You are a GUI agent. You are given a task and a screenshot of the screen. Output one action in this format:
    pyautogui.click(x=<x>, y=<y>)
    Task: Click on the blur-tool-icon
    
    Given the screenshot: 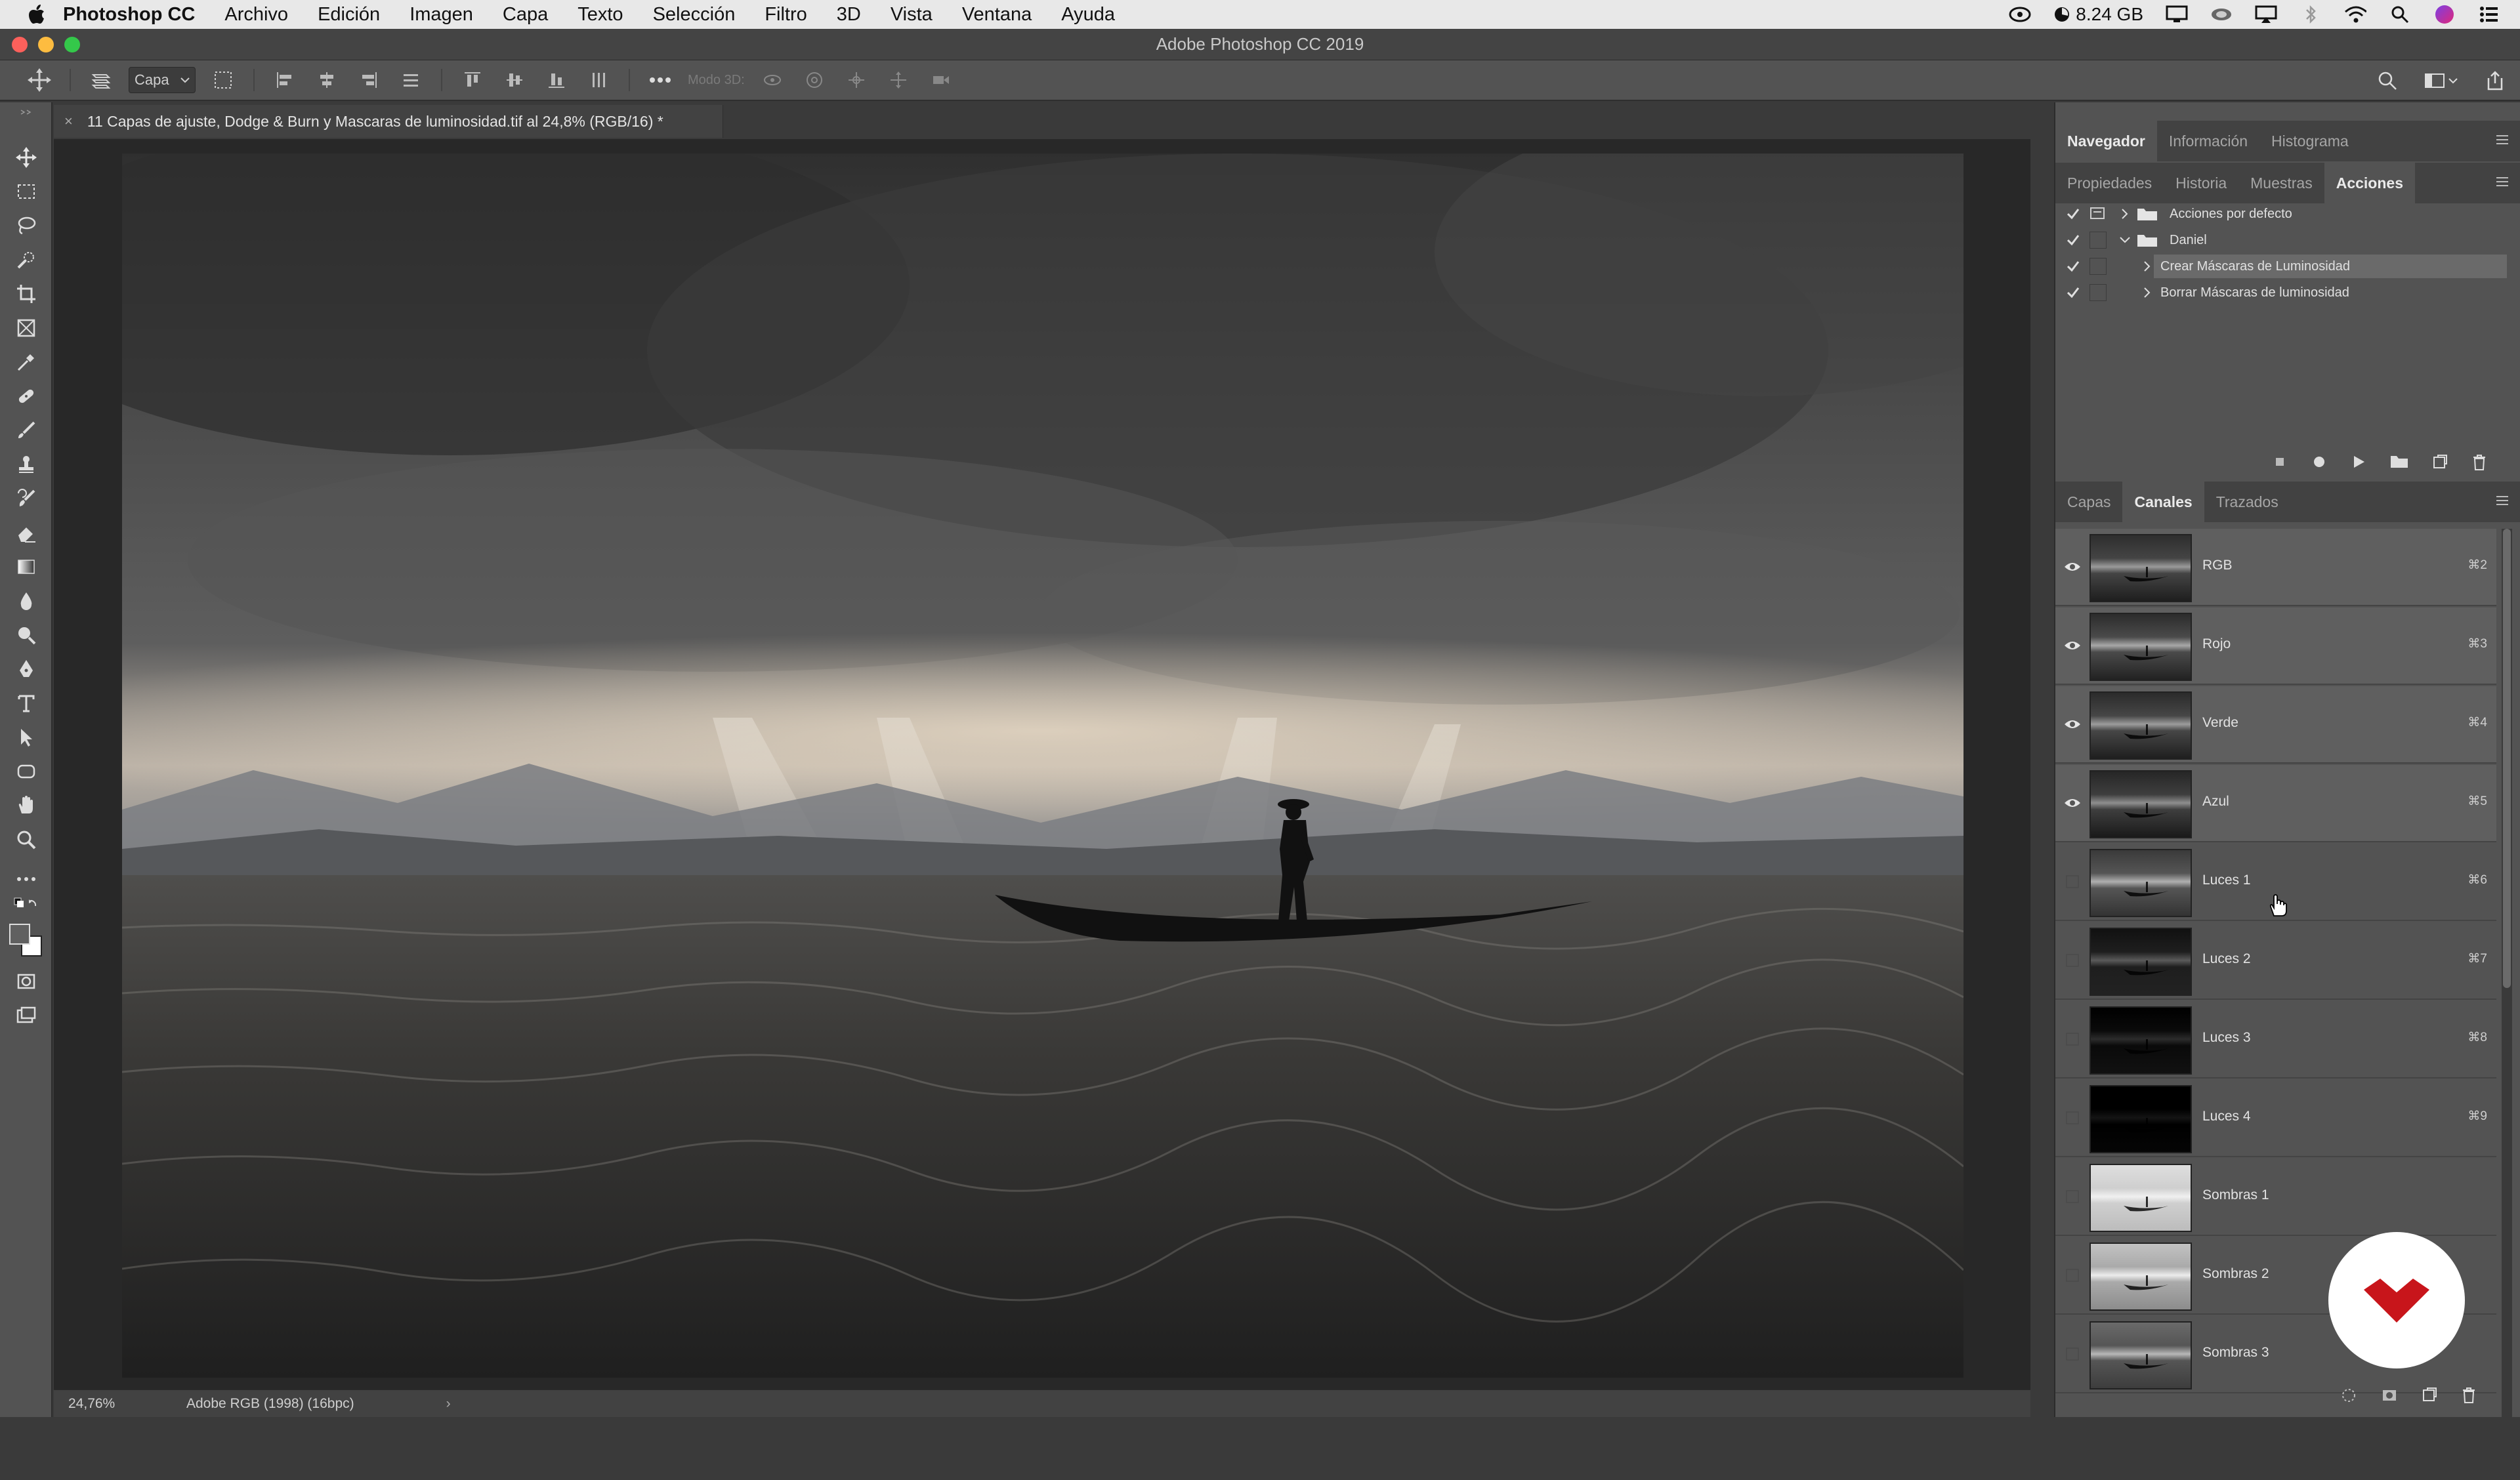 What is the action you would take?
    pyautogui.click(x=26, y=600)
    